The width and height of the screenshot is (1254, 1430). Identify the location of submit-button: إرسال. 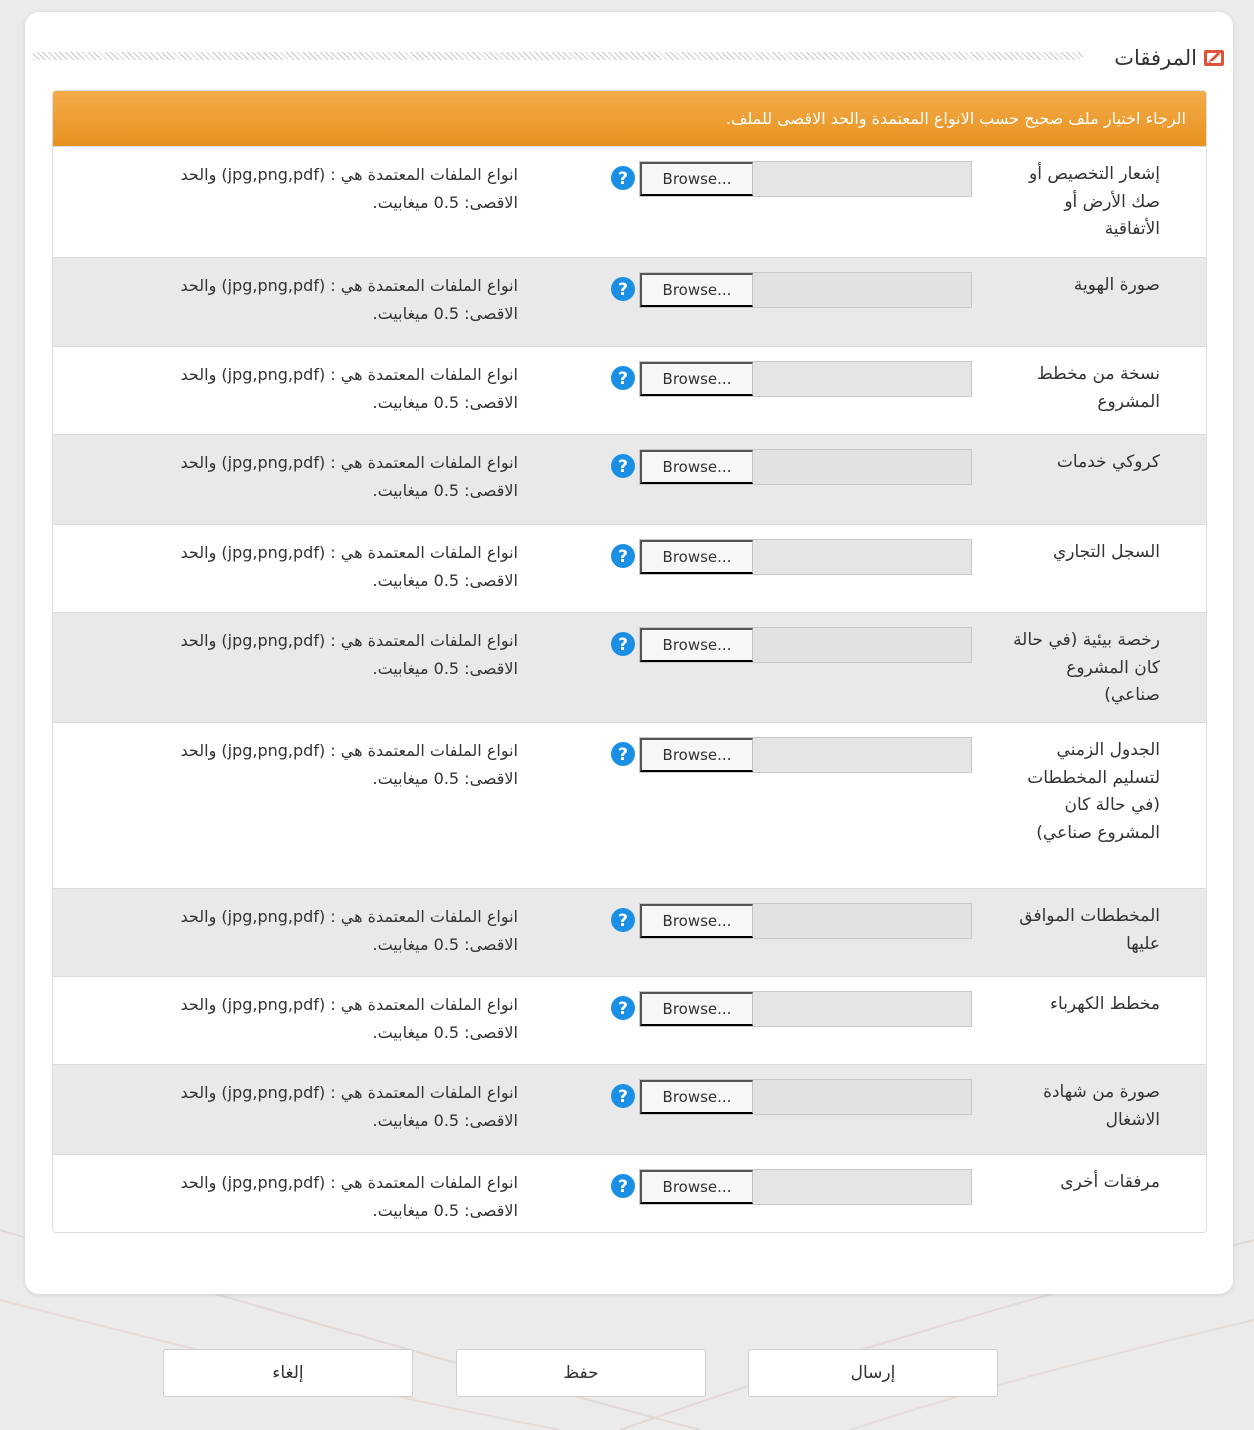
(873, 1373).